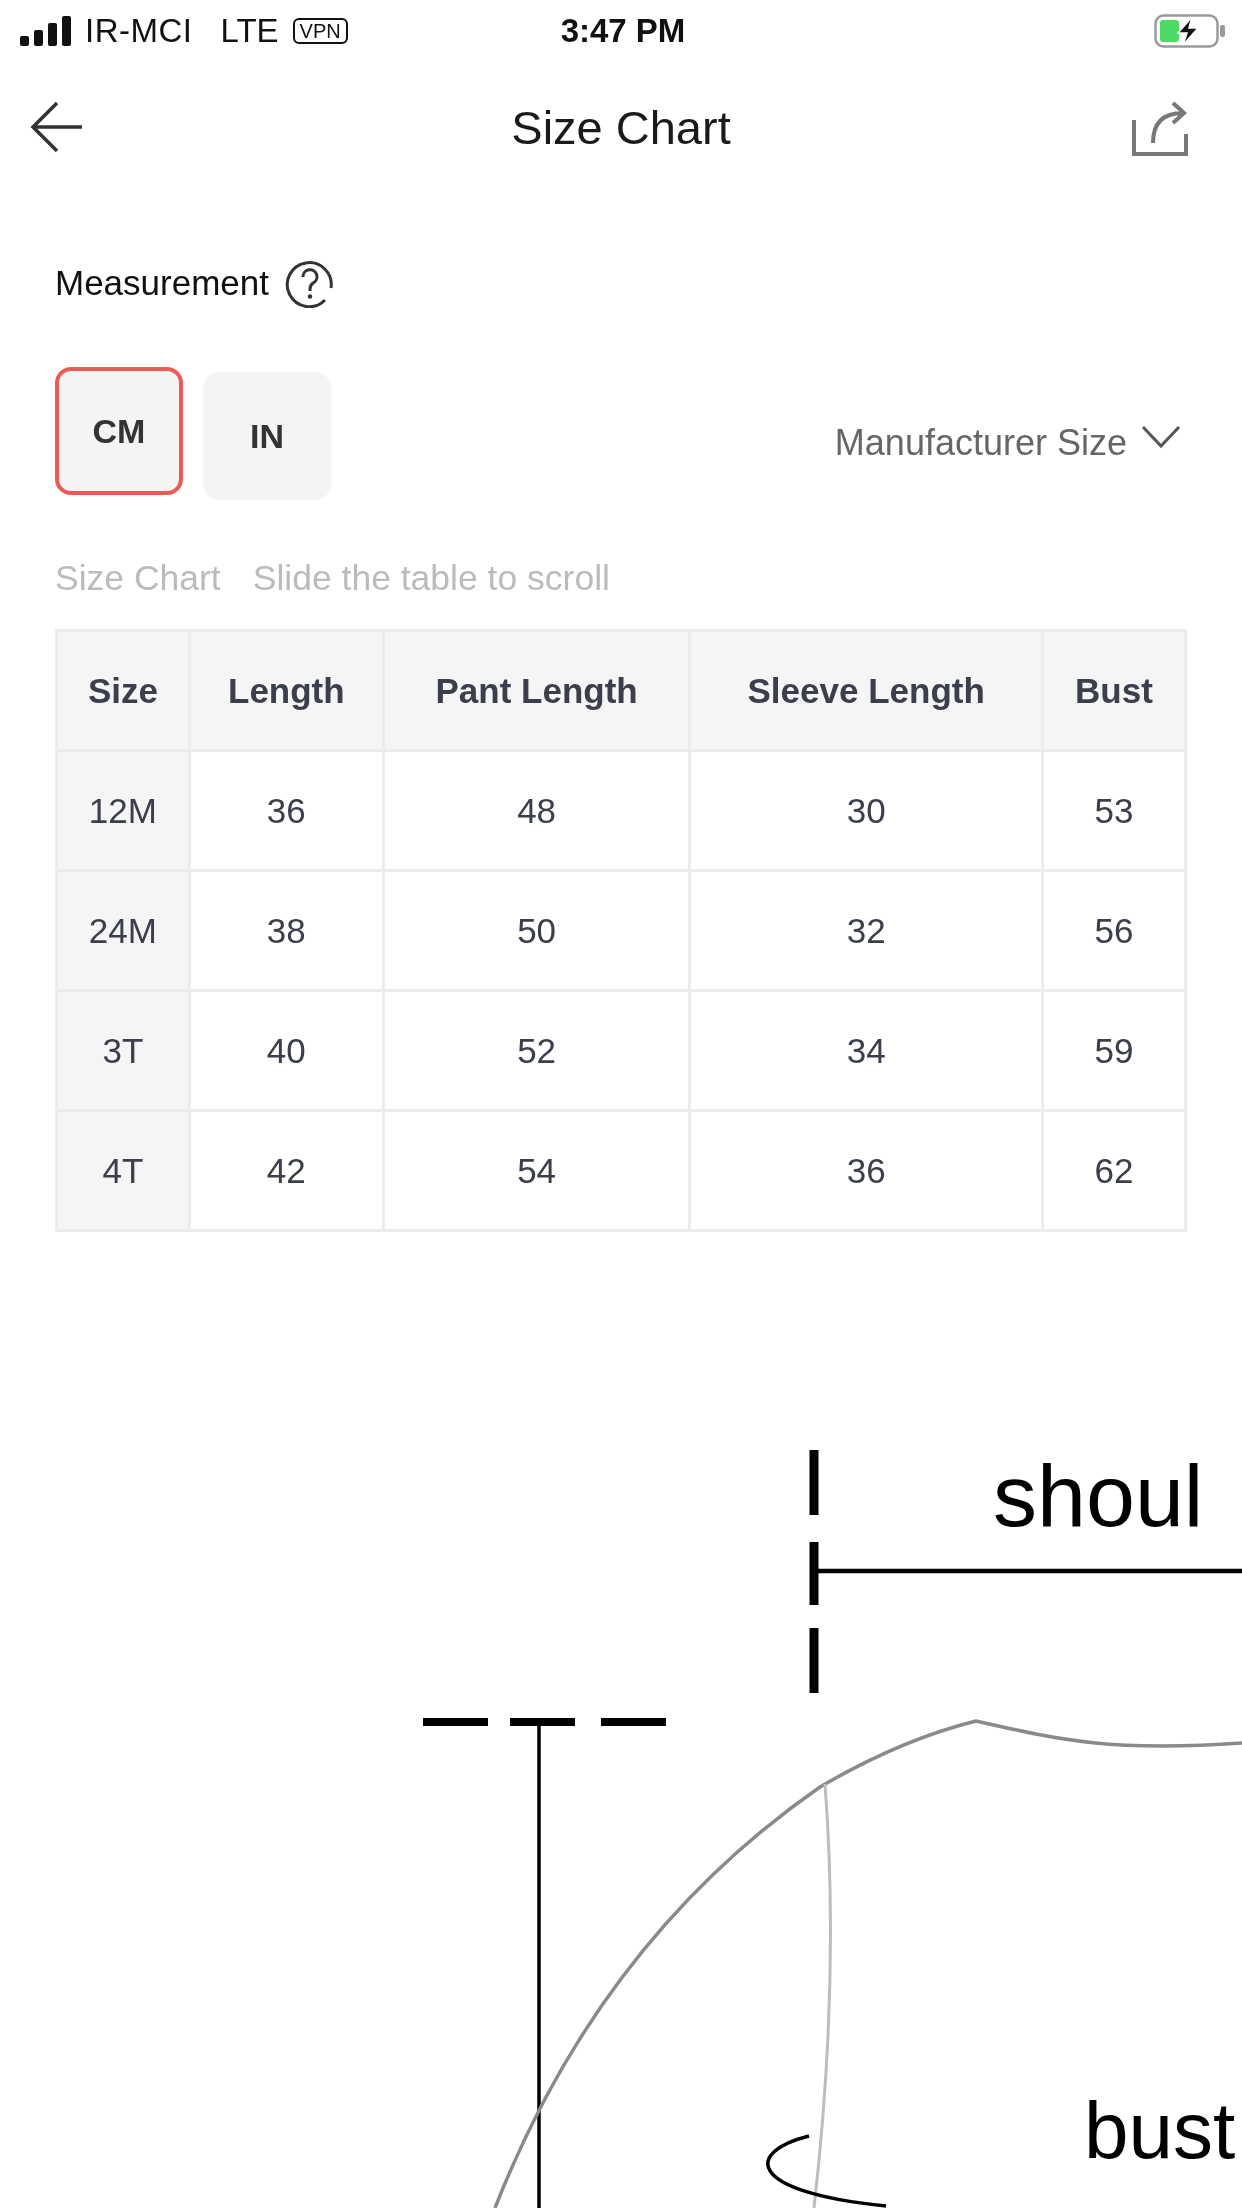 The image size is (1242, 2208). Describe the element at coordinates (536, 1170) in the screenshot. I see `table-cell: 54` at that location.